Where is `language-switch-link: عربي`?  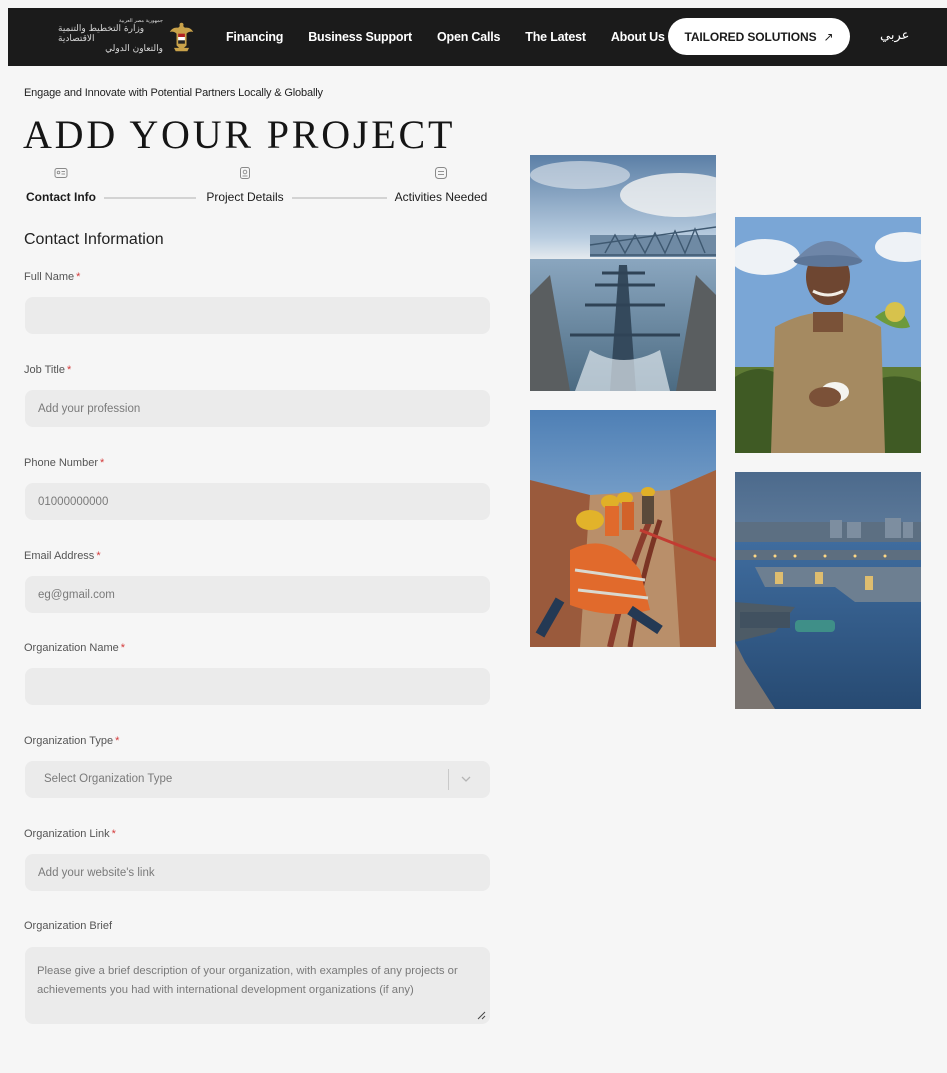
language-switch-link: عربي is located at coordinates (894, 35).